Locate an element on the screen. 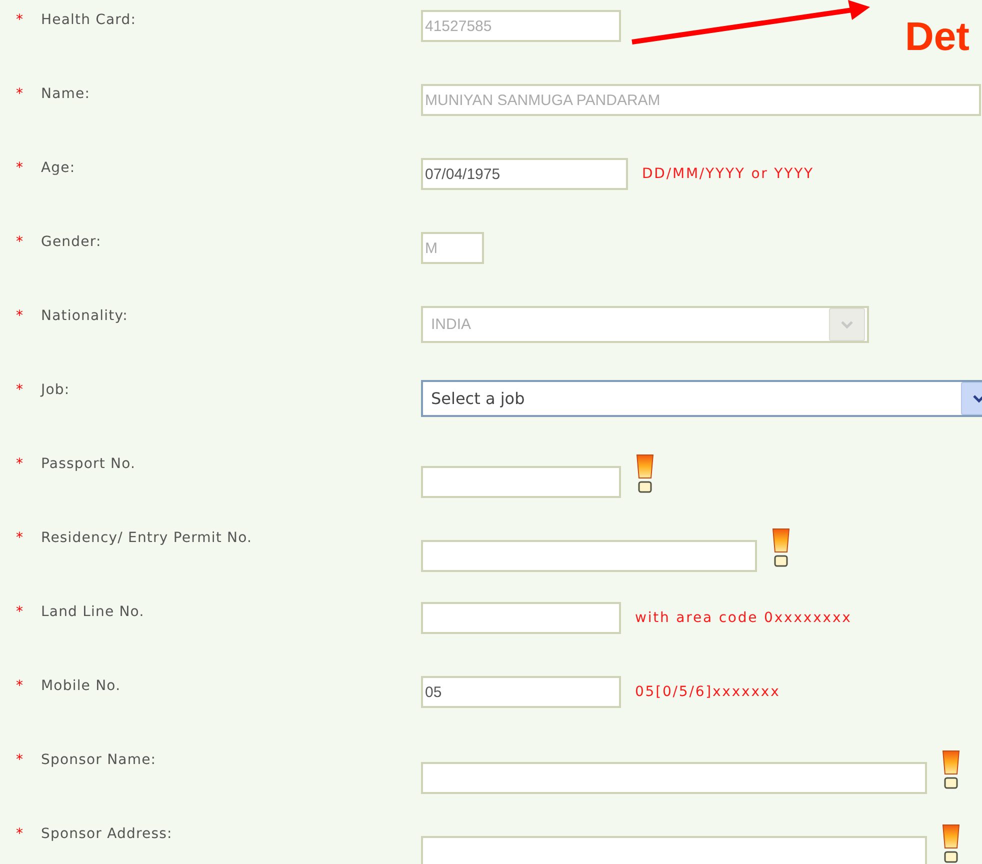 The image size is (982, 864). format-hint: with area code 0xxxxxxxx is located at coordinates (743, 618).